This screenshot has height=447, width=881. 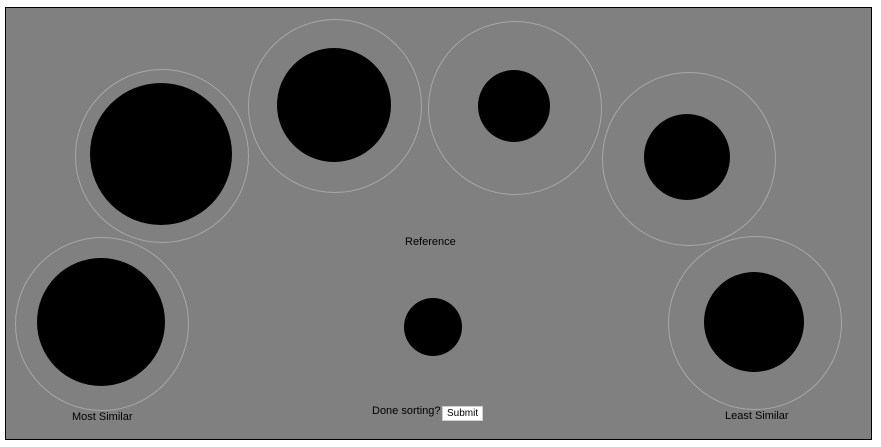 What do you see at coordinates (754, 322) in the screenshot?
I see `stimulus-disc-least-similar` at bounding box center [754, 322].